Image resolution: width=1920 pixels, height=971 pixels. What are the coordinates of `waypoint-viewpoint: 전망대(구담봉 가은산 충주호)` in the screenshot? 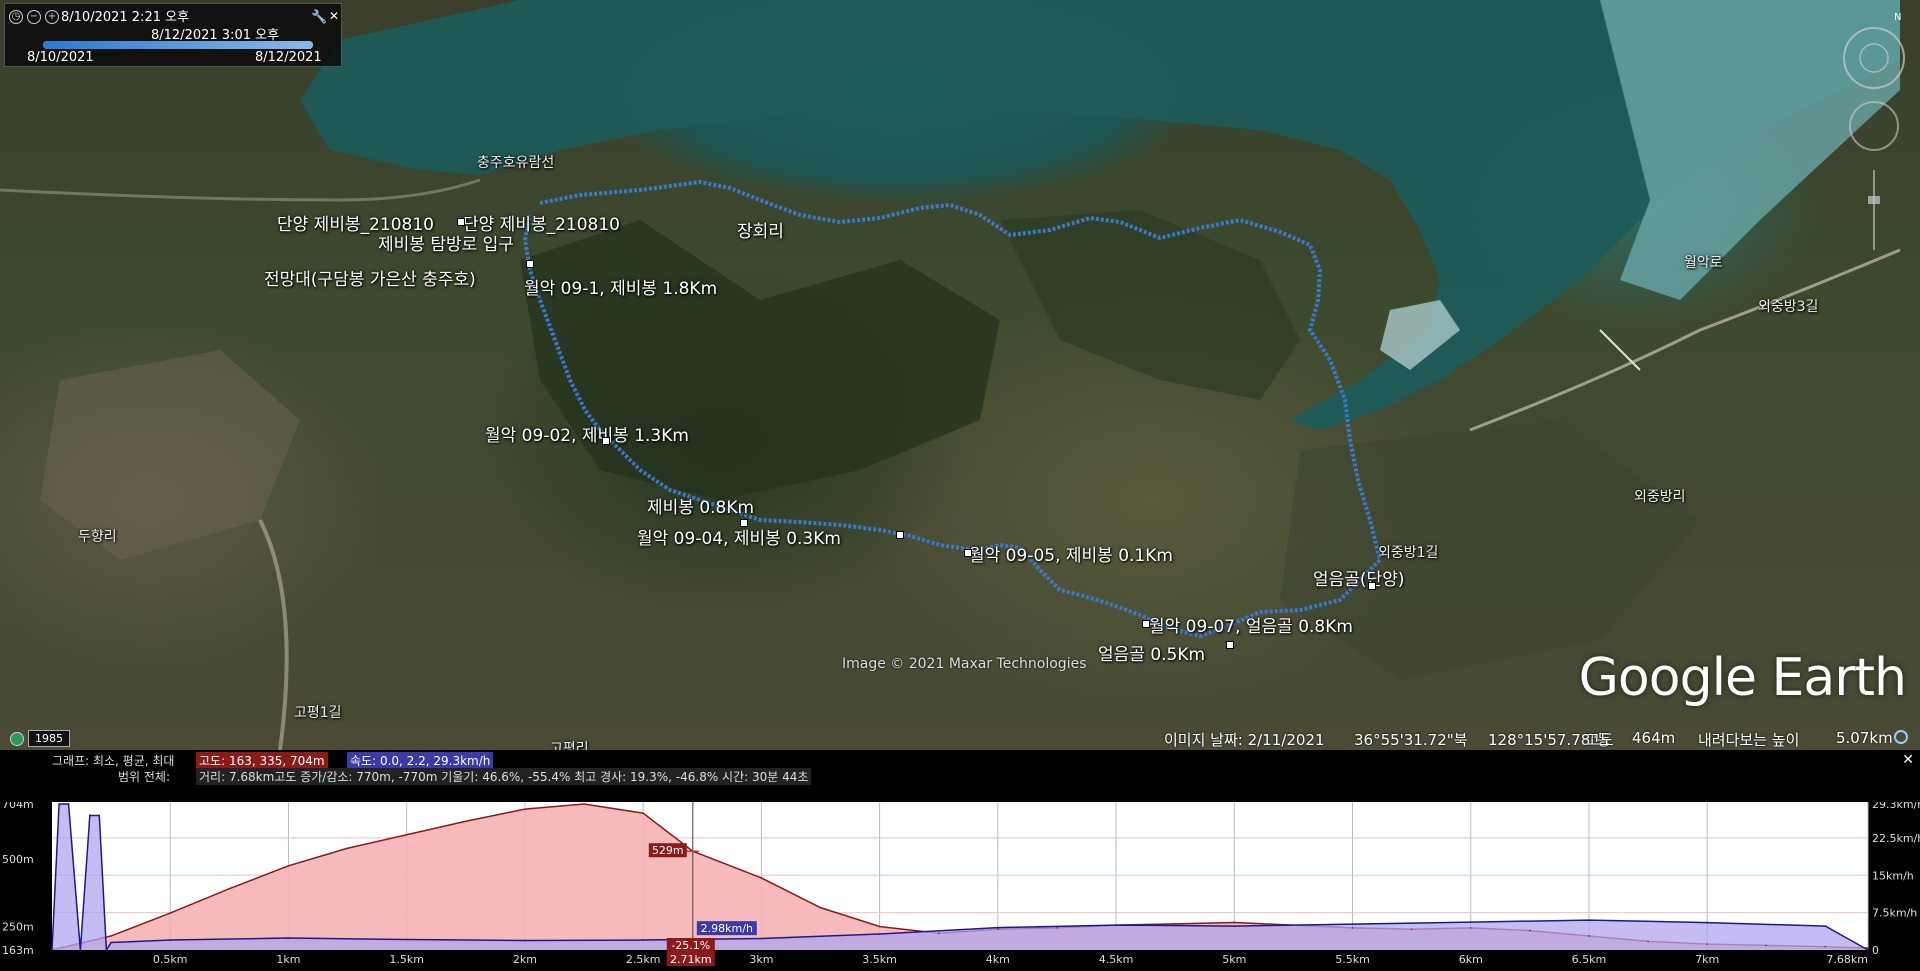 It's located at (370, 277).